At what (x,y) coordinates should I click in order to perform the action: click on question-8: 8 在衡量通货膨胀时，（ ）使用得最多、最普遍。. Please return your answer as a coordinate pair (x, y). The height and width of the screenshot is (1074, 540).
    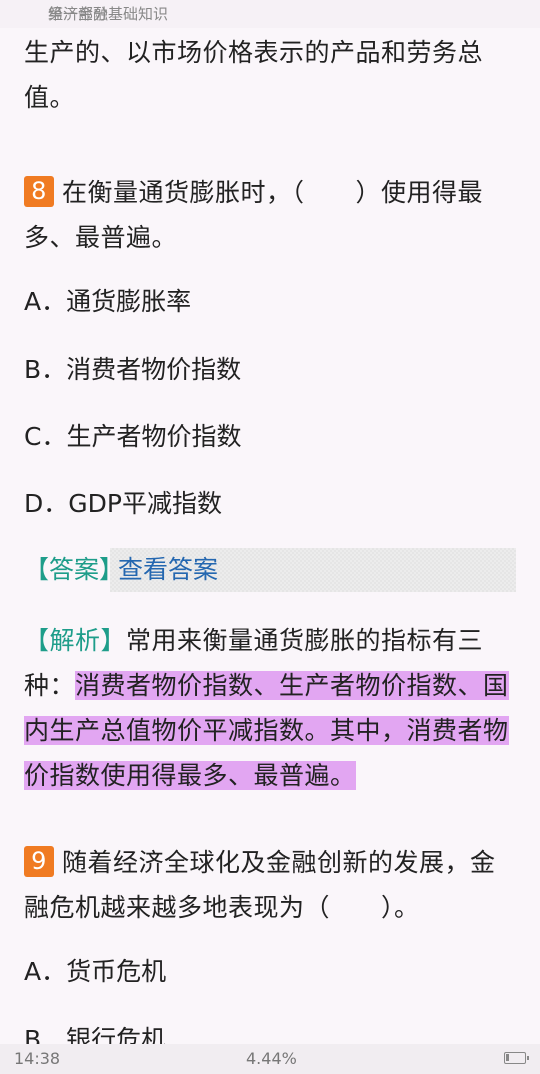
    Looking at the image, I should click on (270, 215).